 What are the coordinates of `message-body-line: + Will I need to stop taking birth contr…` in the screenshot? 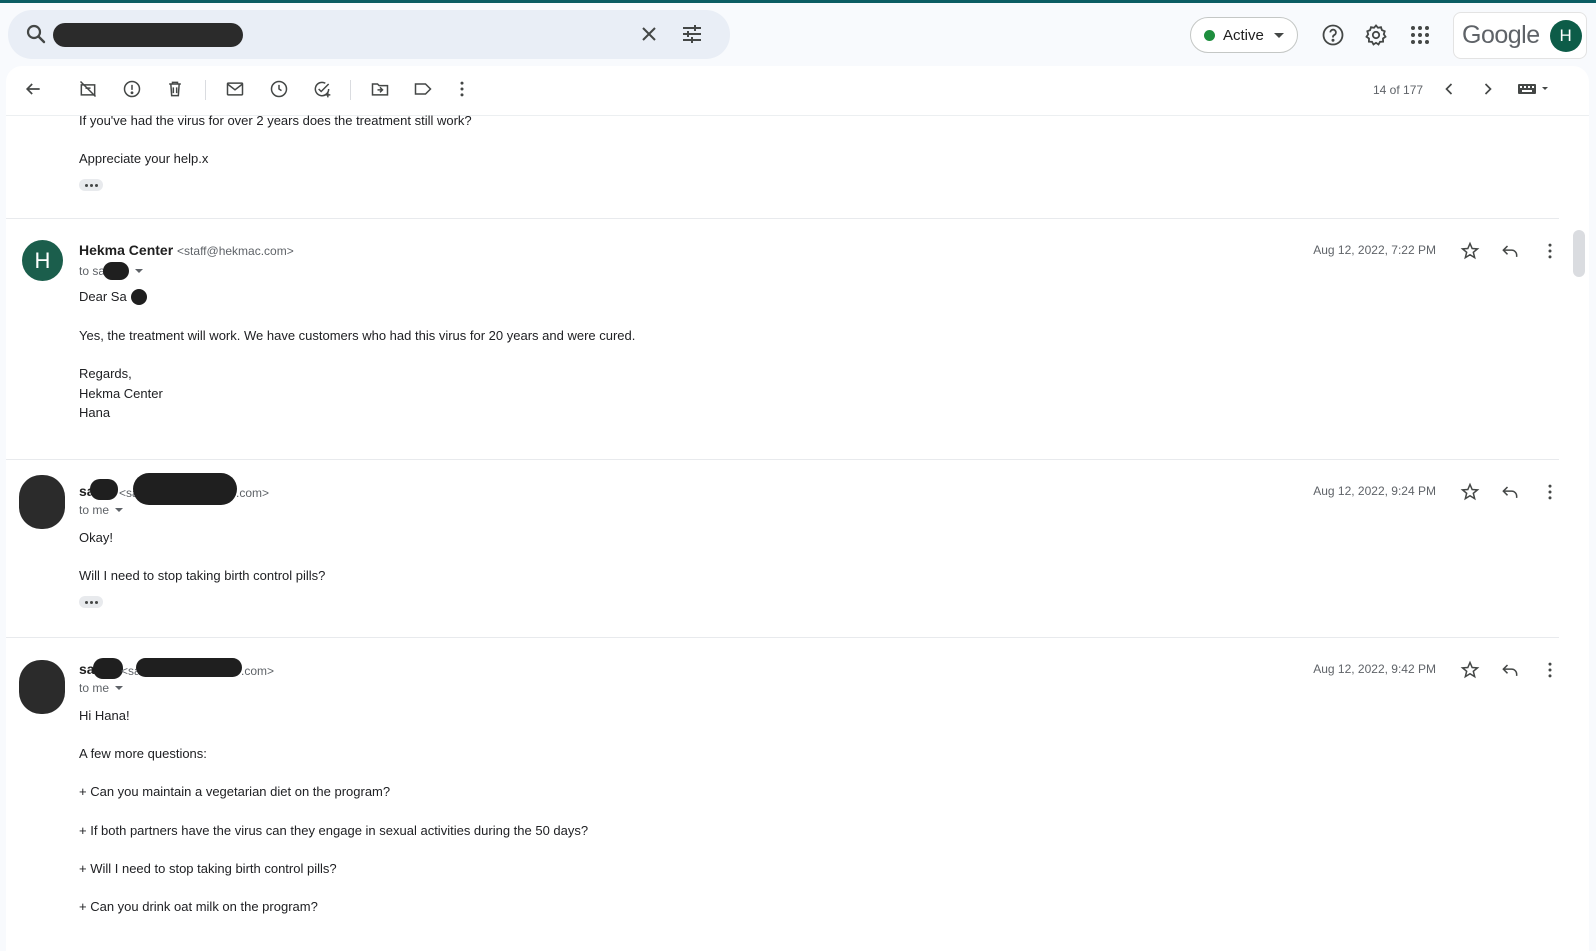 It's located at (208, 868).